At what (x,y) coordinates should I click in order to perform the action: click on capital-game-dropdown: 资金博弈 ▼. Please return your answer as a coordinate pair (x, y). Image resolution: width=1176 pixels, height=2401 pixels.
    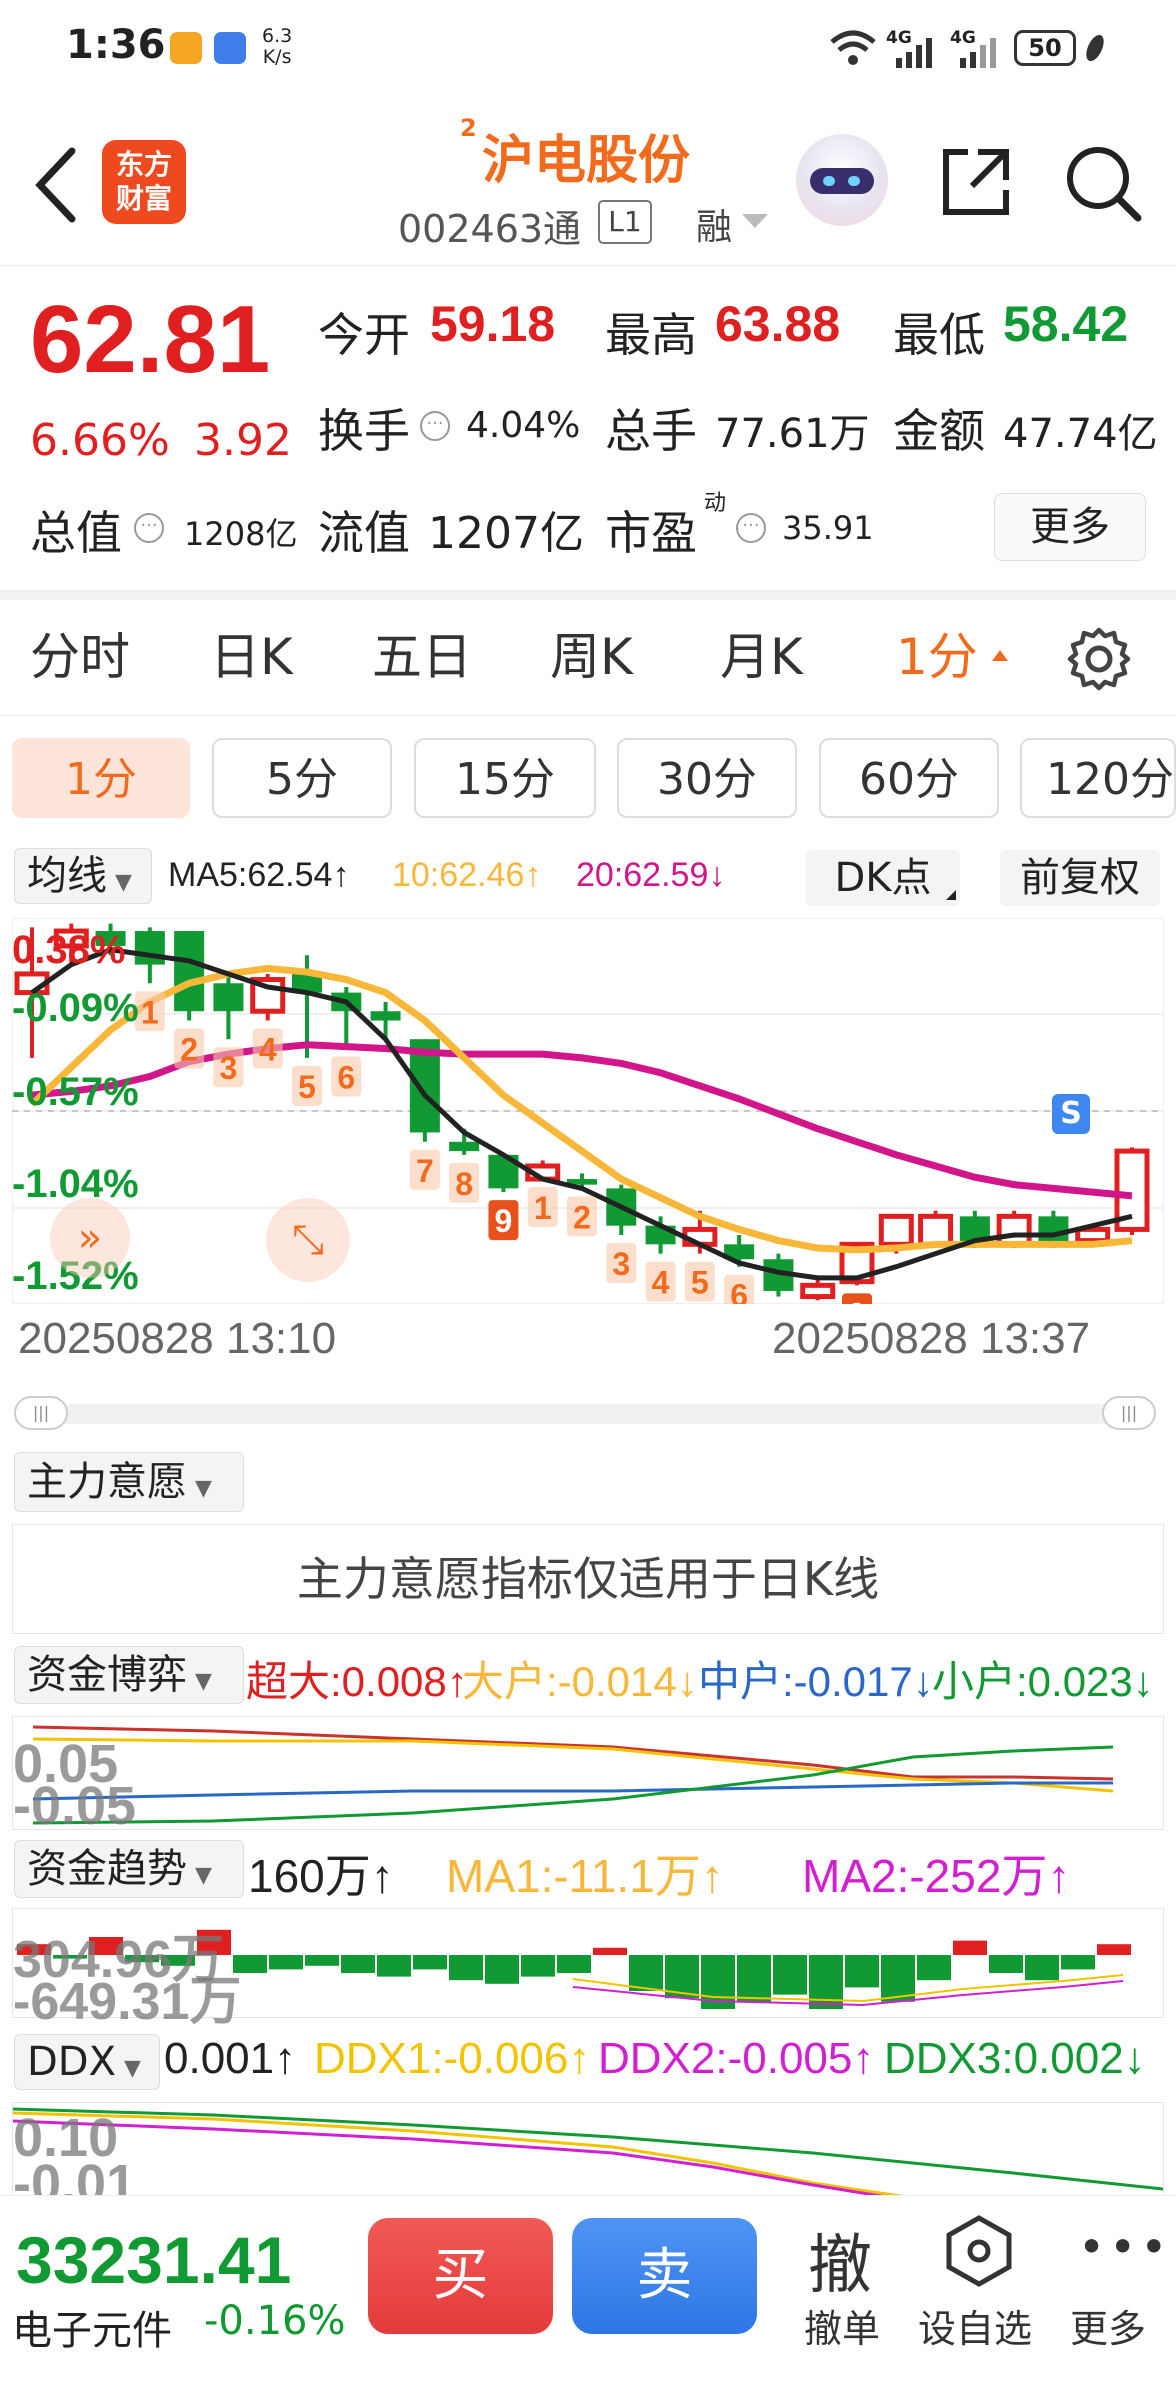
    Looking at the image, I should click on (129, 1675).